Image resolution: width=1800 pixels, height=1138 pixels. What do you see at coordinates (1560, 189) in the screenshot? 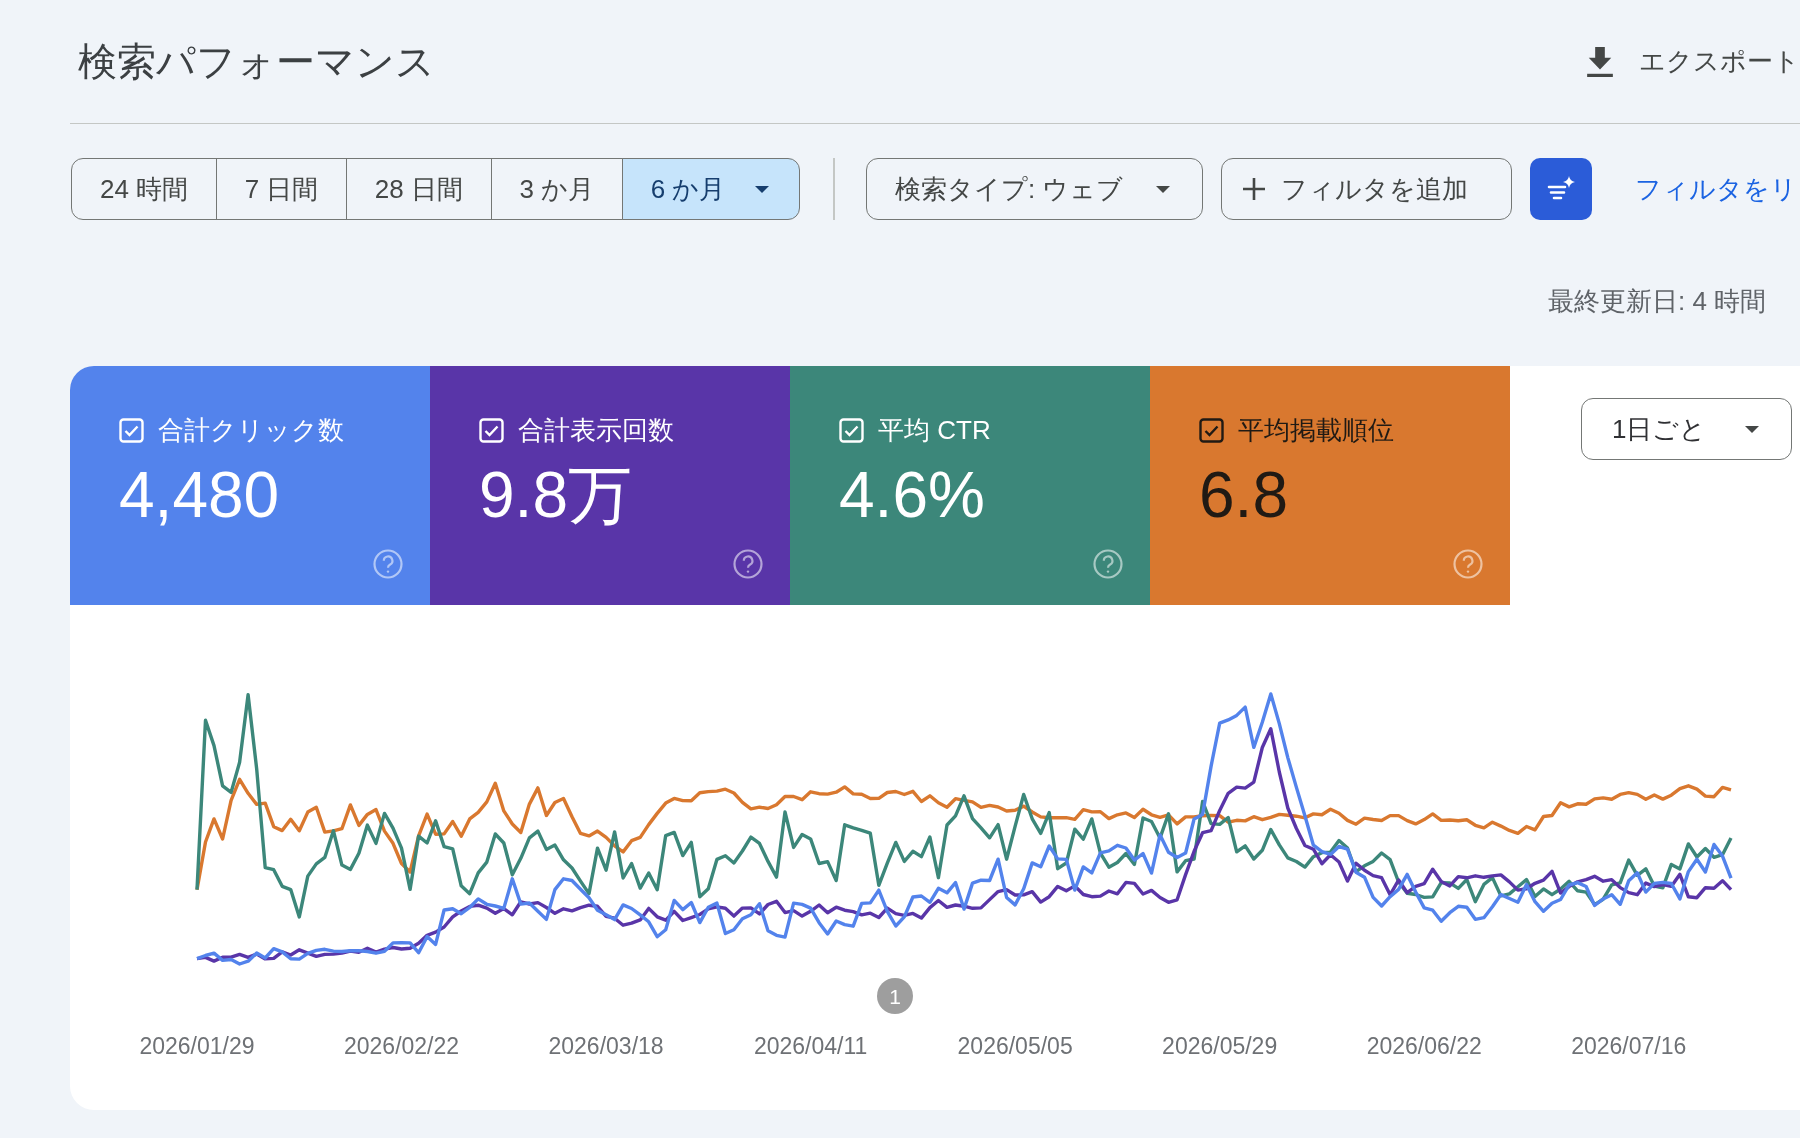
I see `smart-filter-button` at bounding box center [1560, 189].